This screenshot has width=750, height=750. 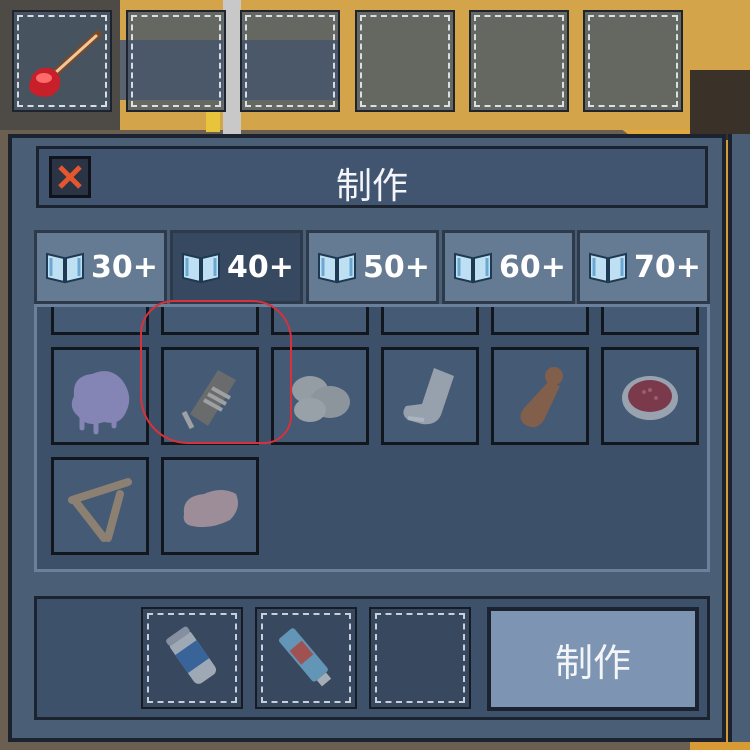 I want to click on recipe-slot-wooden-frame, so click(x=100, y=506).